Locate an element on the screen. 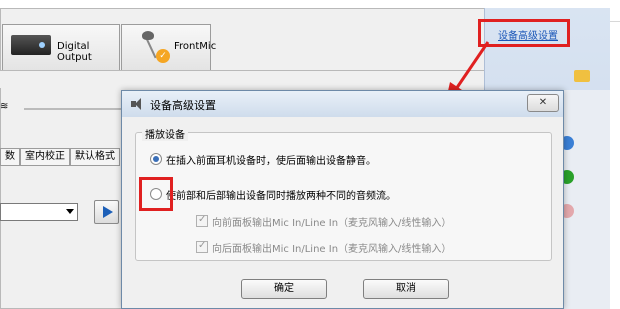 The image size is (620, 309). play-button is located at coordinates (106, 212).